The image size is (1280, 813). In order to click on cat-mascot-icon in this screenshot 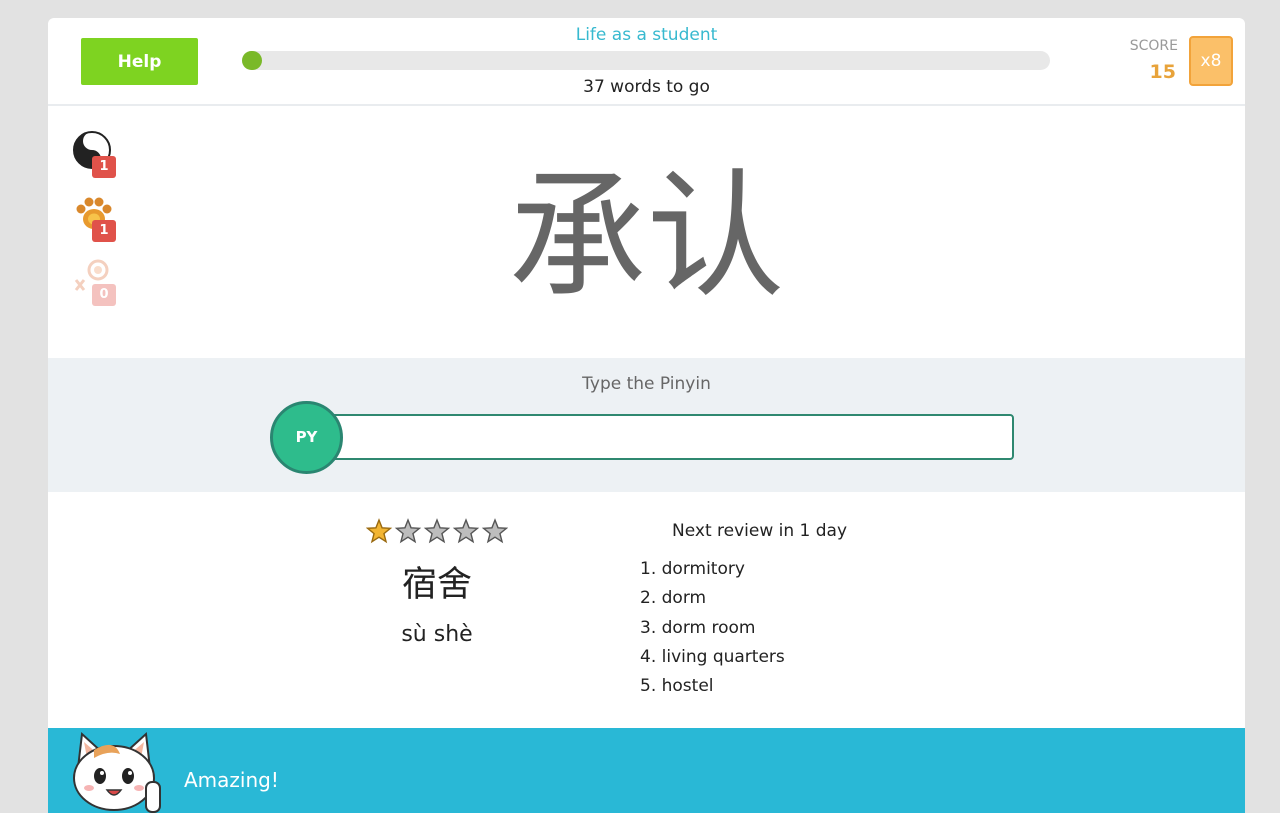, I will do `click(117, 772)`.